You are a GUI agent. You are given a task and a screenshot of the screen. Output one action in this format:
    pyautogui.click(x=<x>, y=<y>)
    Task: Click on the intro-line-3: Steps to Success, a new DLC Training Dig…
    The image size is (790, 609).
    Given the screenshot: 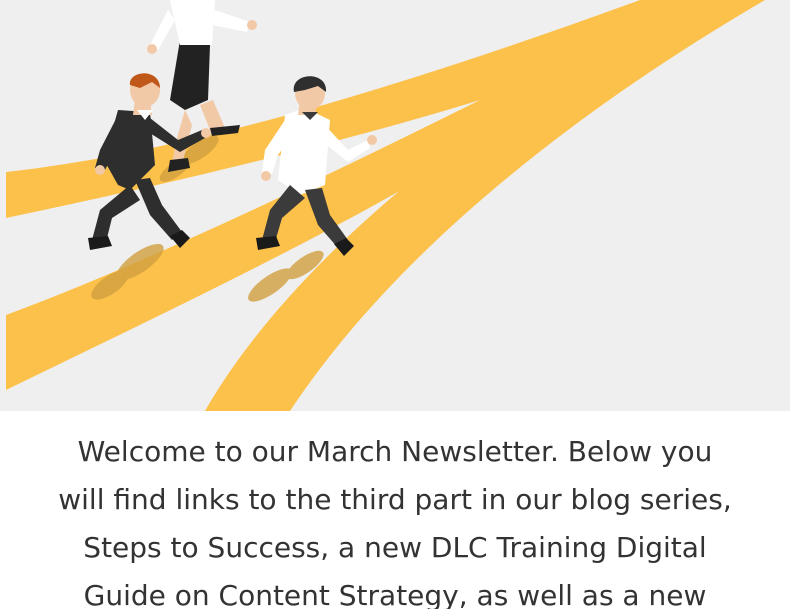 What is the action you would take?
    pyautogui.click(x=395, y=547)
    